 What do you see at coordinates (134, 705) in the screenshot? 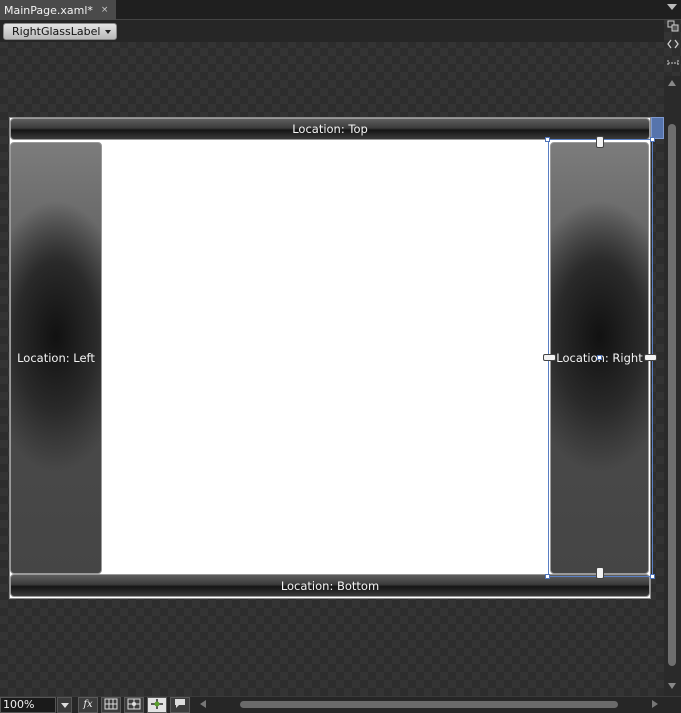
I see `snap-grid-icon` at bounding box center [134, 705].